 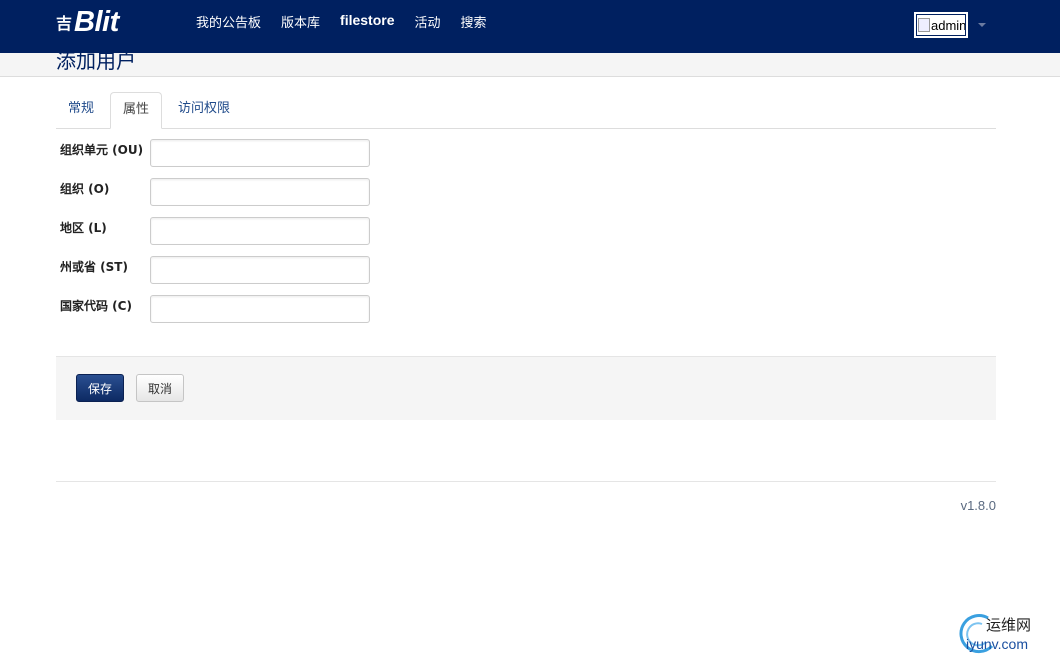 What do you see at coordinates (300, 21) in the screenshot?
I see `nav-repositories: 版本库` at bounding box center [300, 21].